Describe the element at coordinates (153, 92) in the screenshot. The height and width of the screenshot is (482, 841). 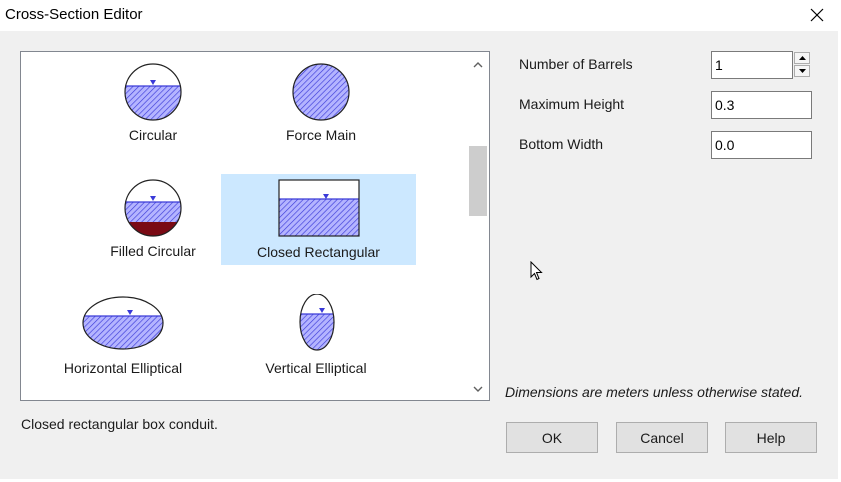
I see `circular-shape-icon` at that location.